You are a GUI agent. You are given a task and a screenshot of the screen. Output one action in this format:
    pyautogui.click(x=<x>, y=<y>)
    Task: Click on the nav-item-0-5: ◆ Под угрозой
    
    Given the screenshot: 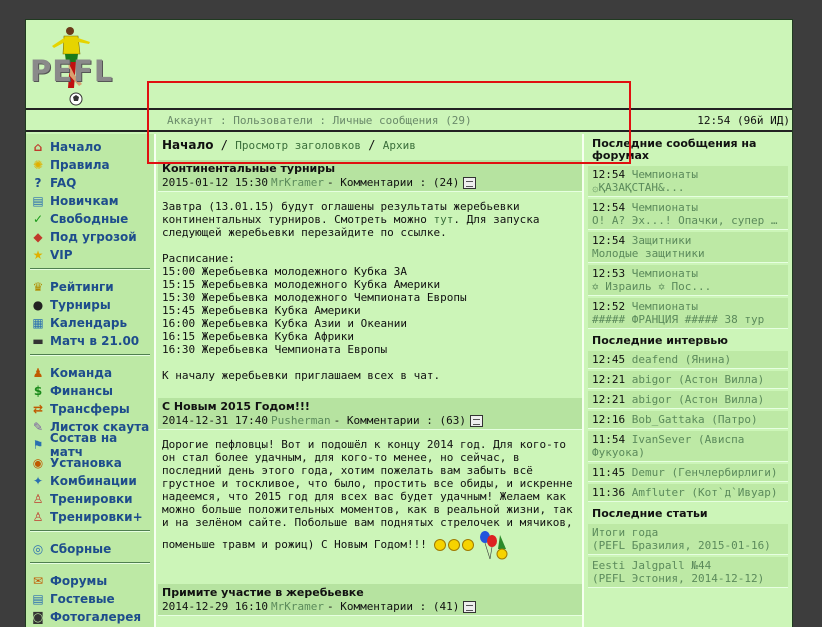 What is the action you would take?
    pyautogui.click(x=90, y=237)
    